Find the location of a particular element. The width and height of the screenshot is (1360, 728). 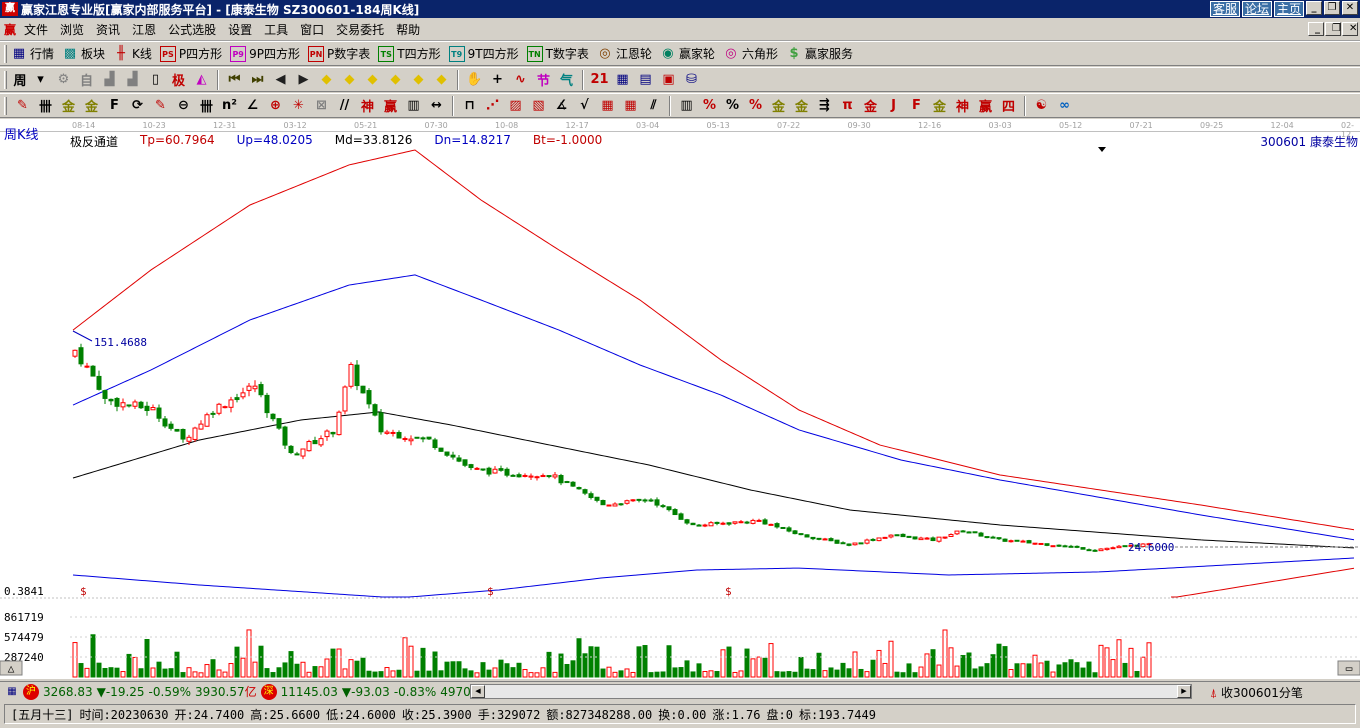

yinyang-icon: ☯ is located at coordinates (1041, 106).